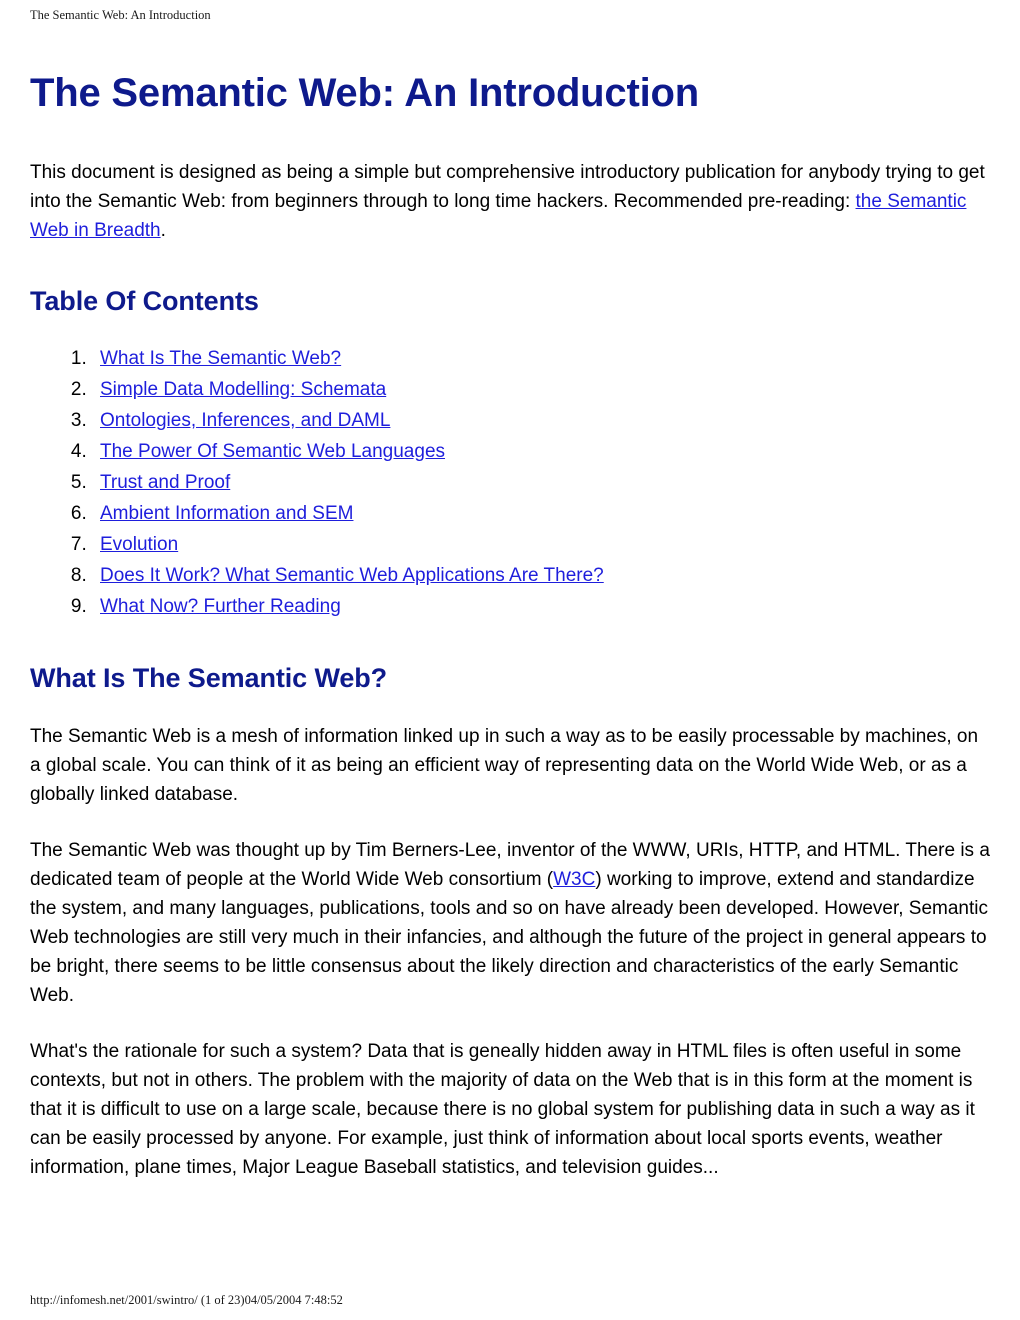 Image resolution: width=1020 pixels, height=1320 pixels. I want to click on toc-link-7: Evolution, so click(139, 544).